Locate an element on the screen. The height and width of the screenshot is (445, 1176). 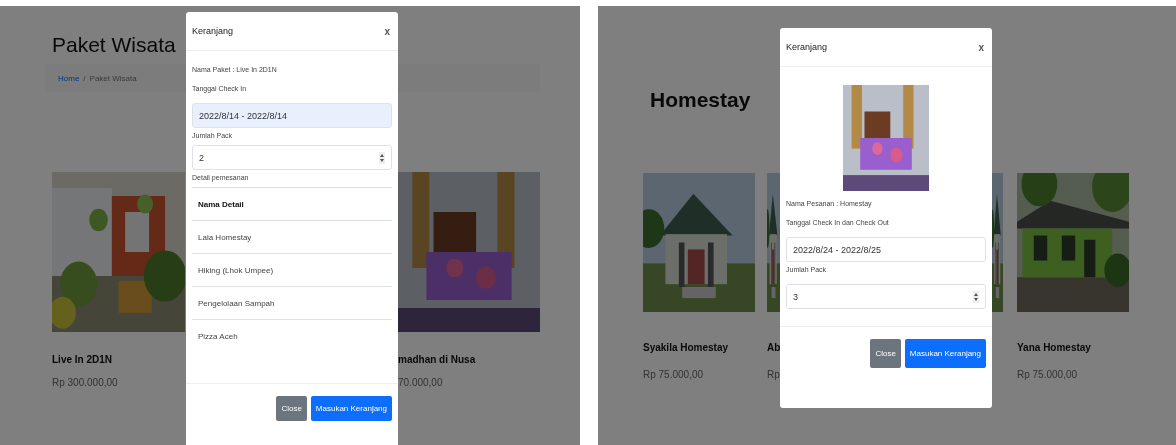
field-value: 3 is located at coordinates (795, 296).